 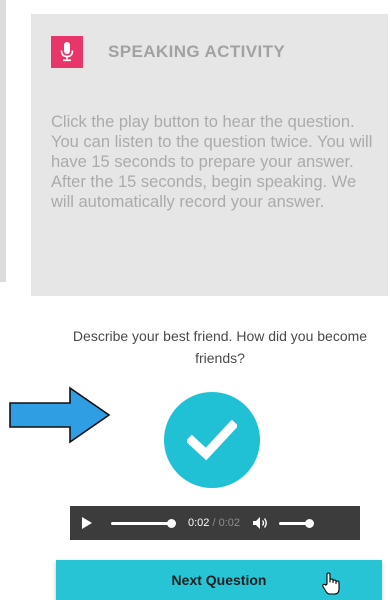 I want to click on progress-slider, so click(x=143, y=523).